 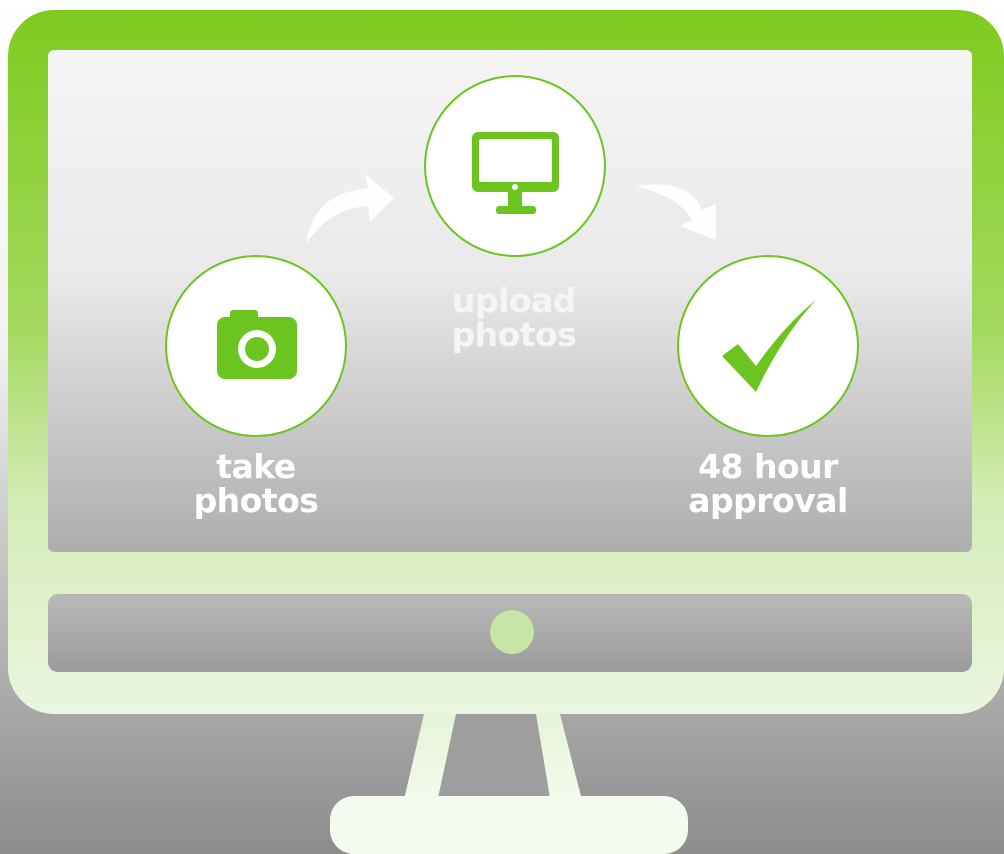 What do you see at coordinates (512, 632) in the screenshot?
I see `monitor-power-dot` at bounding box center [512, 632].